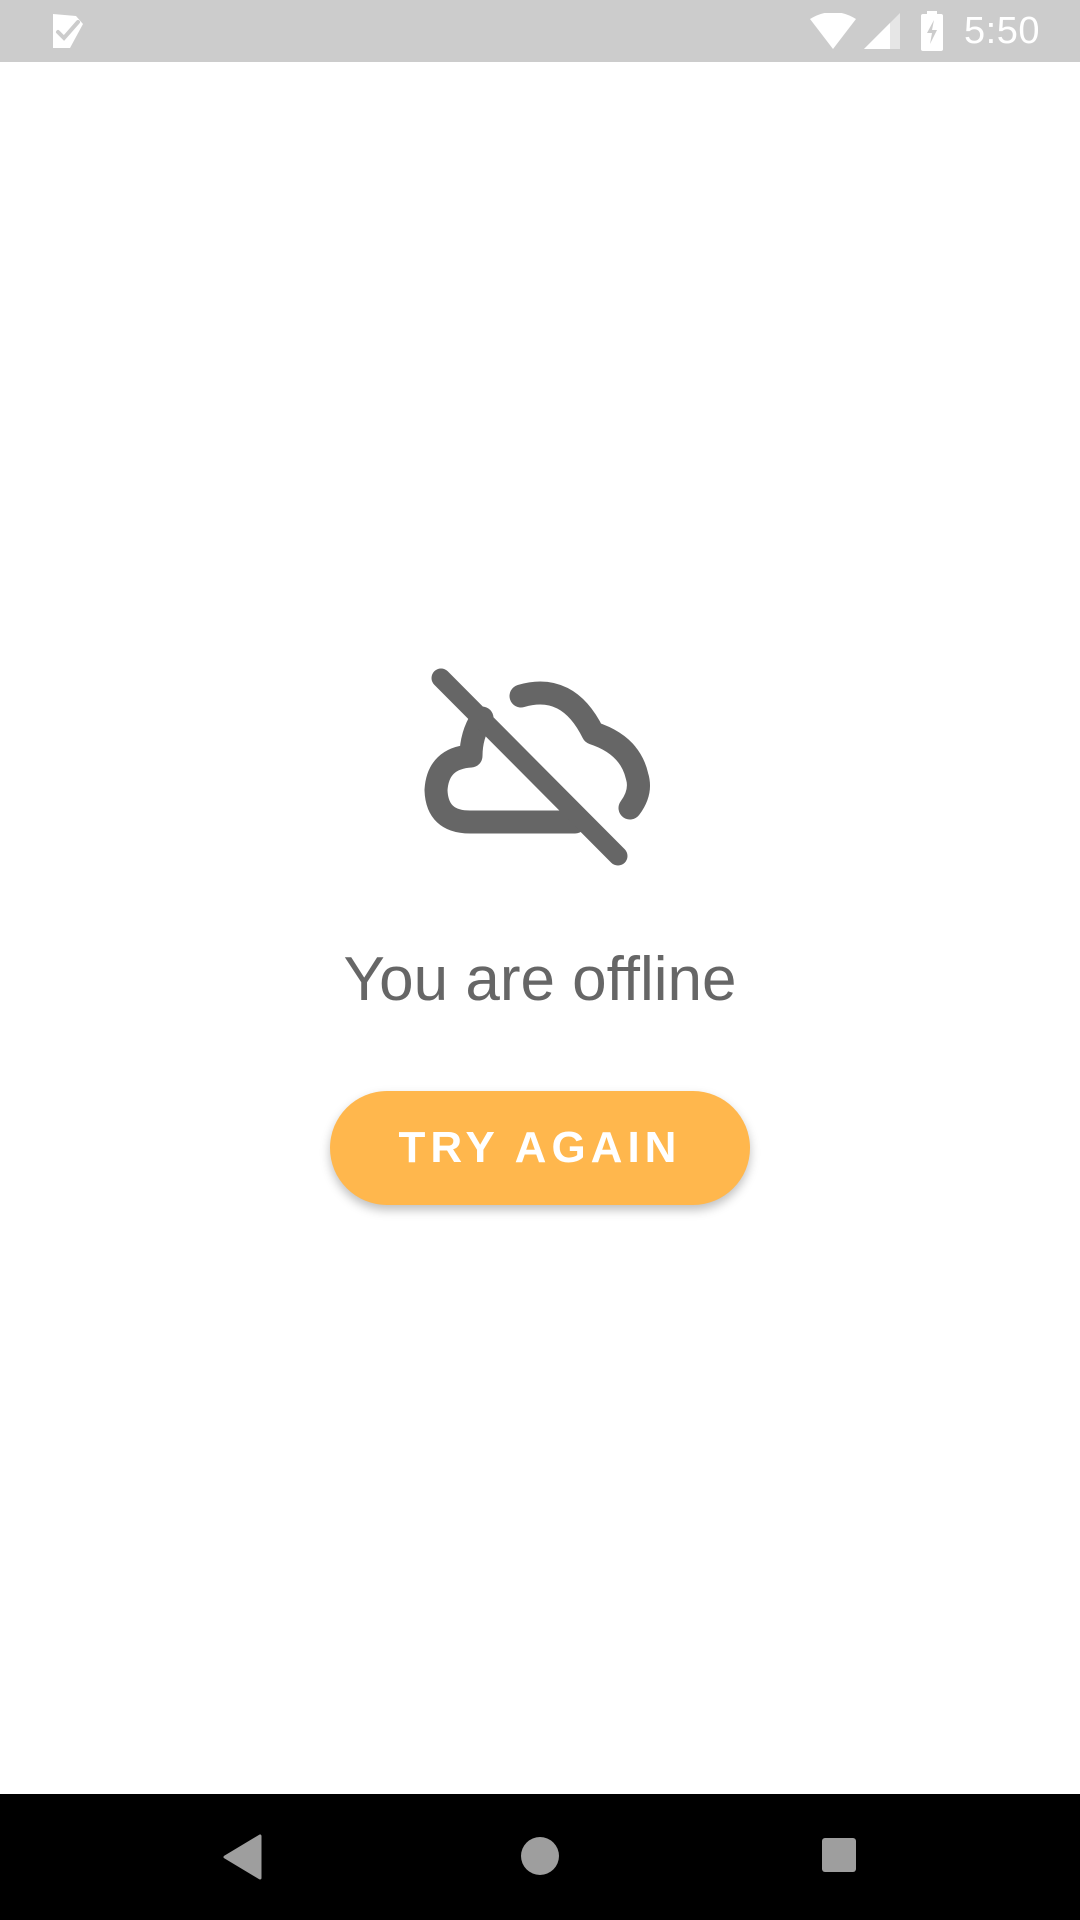 Image resolution: width=1080 pixels, height=1920 pixels. What do you see at coordinates (833, 31) in the screenshot?
I see `wifi-icon` at bounding box center [833, 31].